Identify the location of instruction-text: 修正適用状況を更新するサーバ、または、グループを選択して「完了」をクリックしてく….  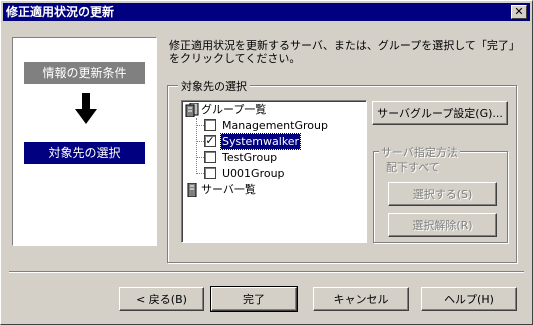
(344, 52).